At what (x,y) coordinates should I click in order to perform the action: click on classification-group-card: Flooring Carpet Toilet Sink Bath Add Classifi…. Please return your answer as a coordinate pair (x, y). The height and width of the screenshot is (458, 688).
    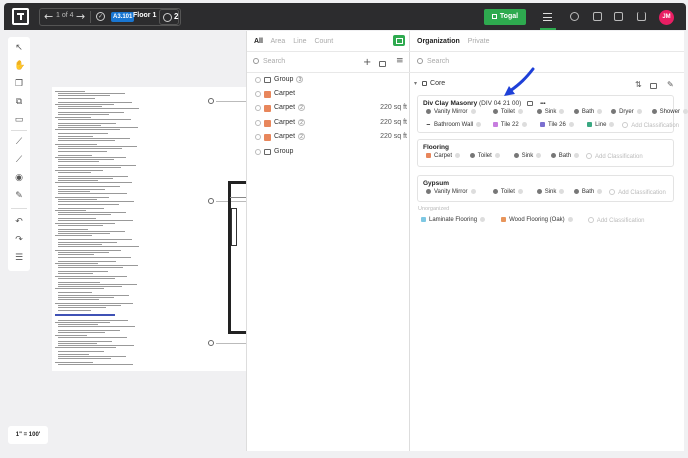
    Looking at the image, I should click on (545, 153).